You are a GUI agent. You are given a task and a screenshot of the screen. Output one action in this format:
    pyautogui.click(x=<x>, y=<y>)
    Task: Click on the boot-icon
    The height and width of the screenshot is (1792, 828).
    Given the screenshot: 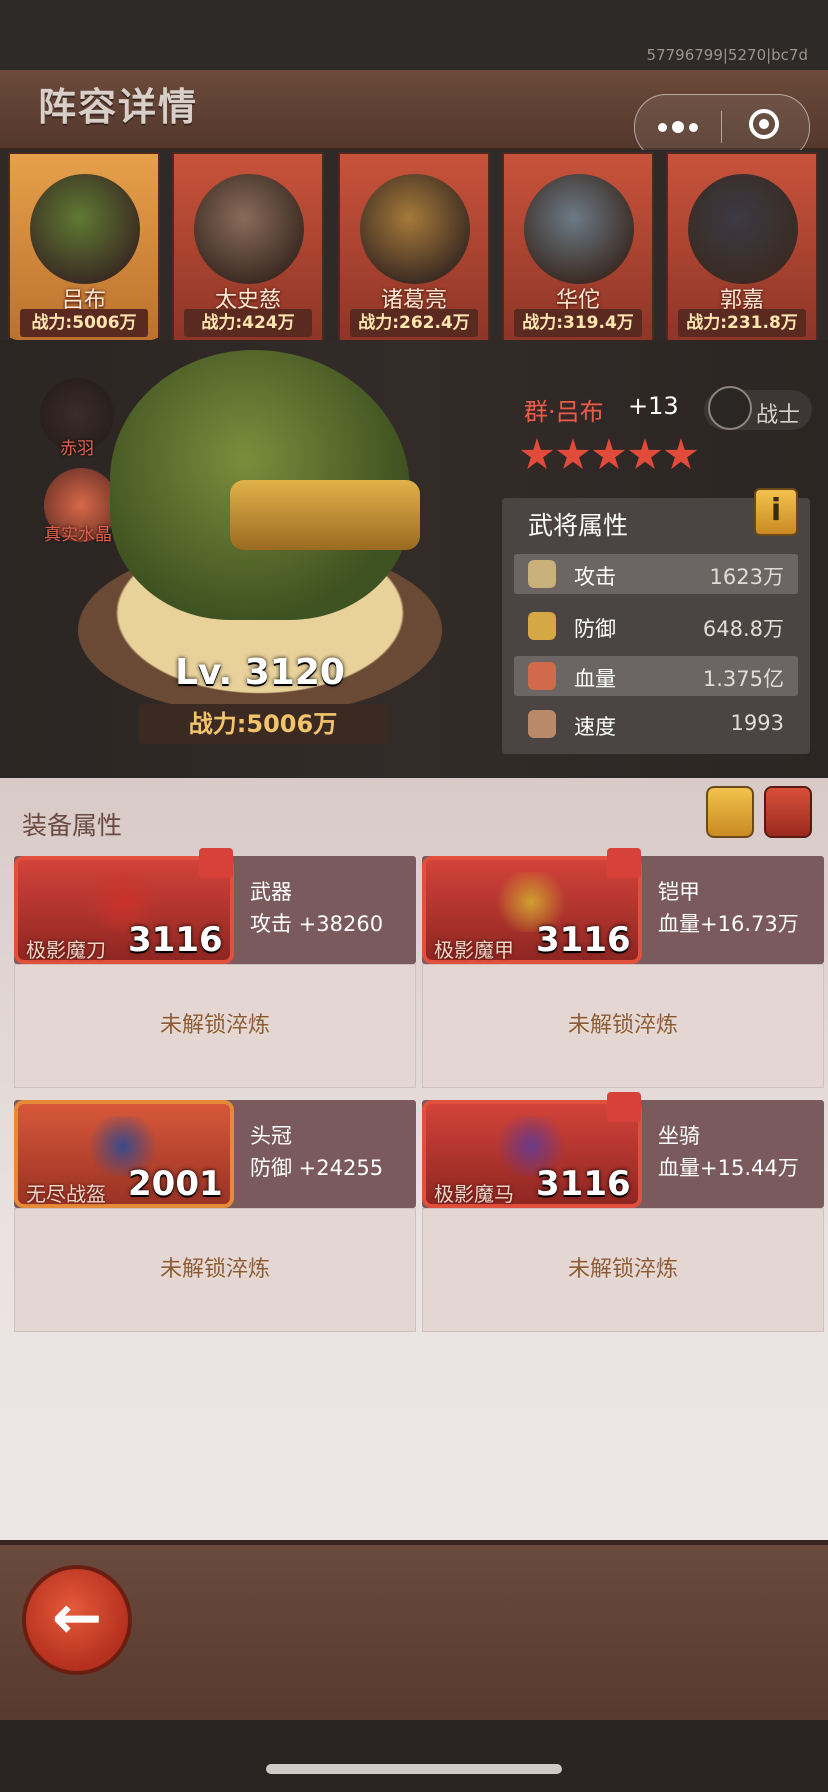 What is the action you would take?
    pyautogui.click(x=542, y=724)
    